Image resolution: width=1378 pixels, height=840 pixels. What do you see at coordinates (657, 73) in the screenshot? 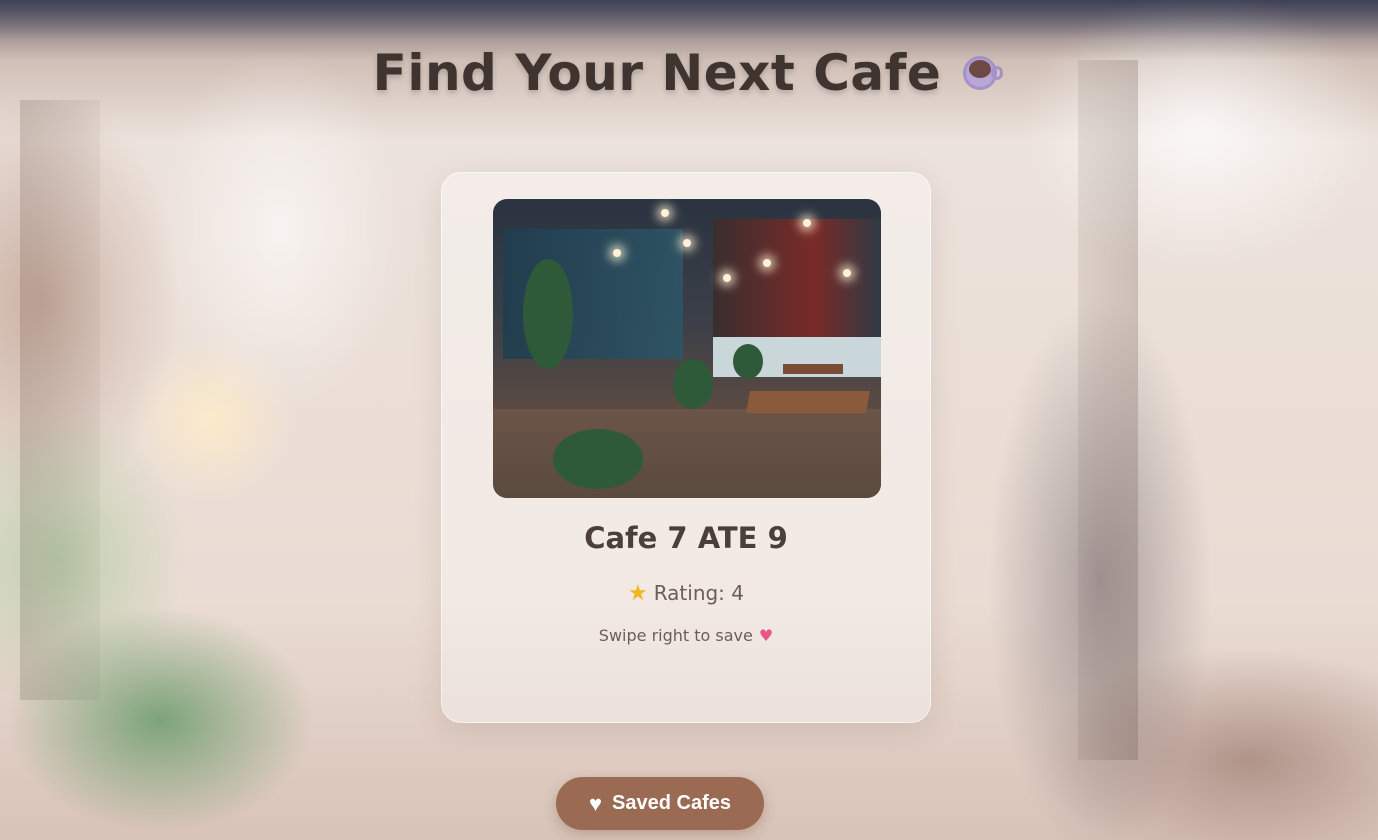
I see `page-title-text: Find Your Next Cafe` at bounding box center [657, 73].